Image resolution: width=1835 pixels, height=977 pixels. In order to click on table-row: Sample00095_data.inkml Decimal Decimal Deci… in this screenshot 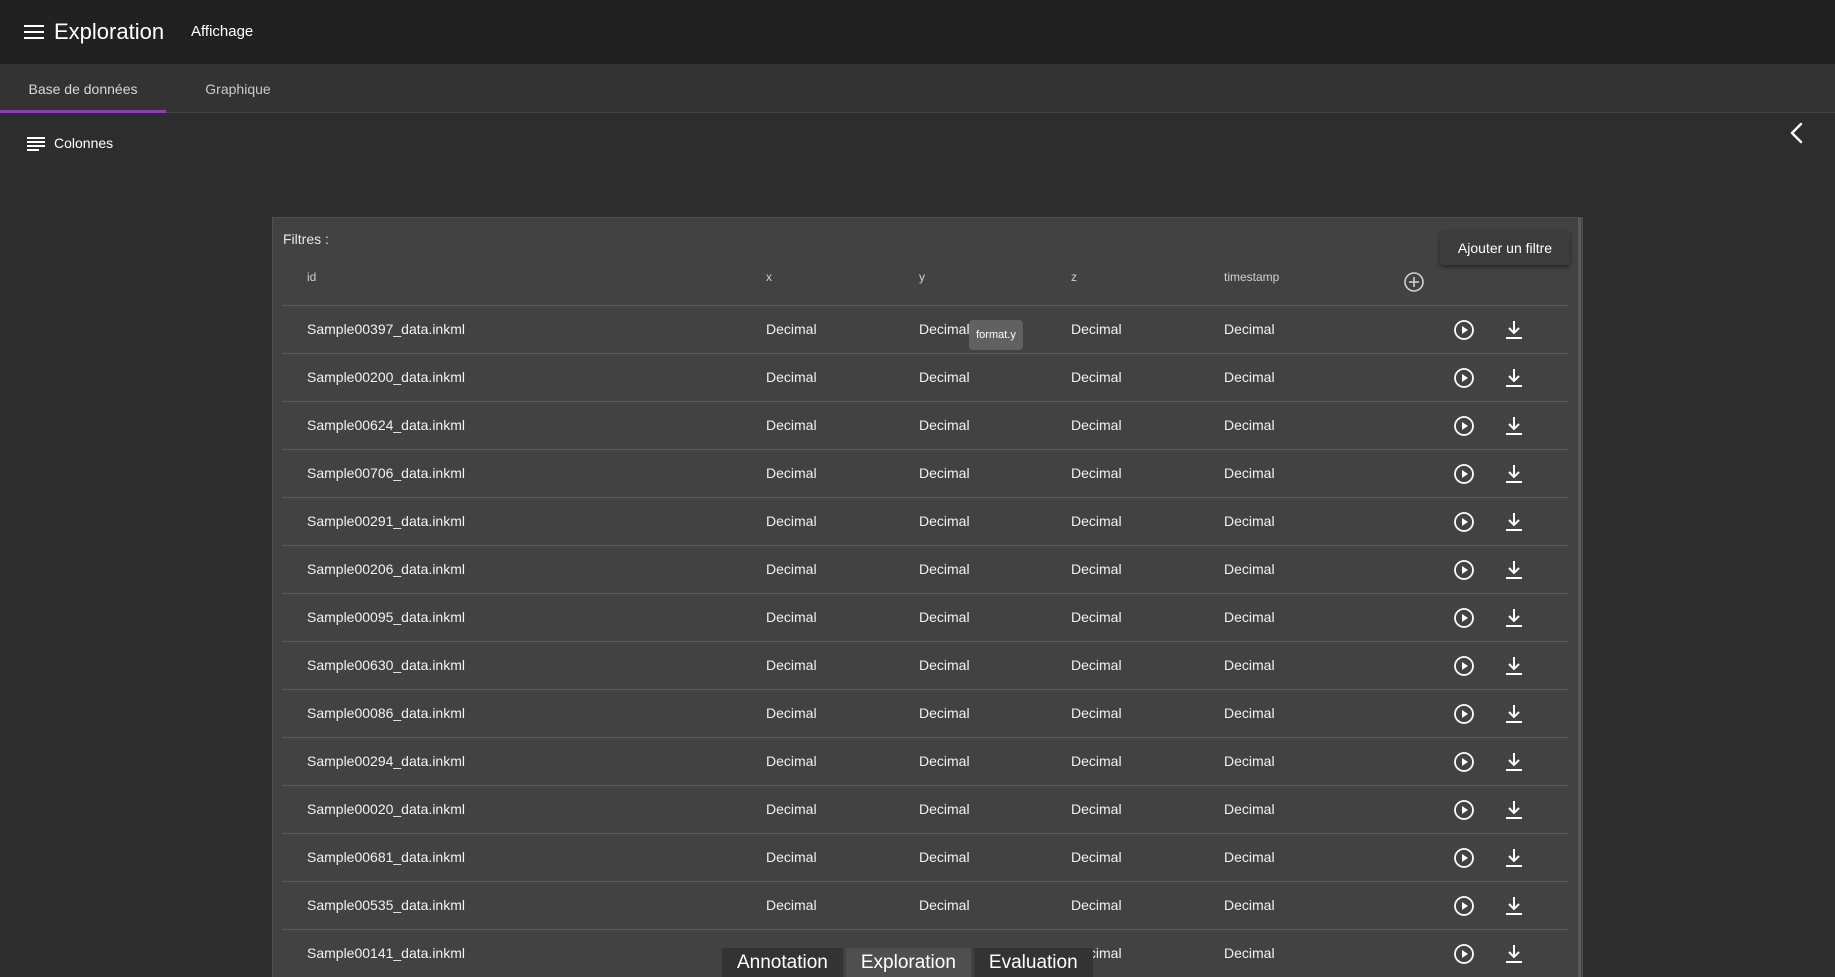, I will do `click(925, 617)`.